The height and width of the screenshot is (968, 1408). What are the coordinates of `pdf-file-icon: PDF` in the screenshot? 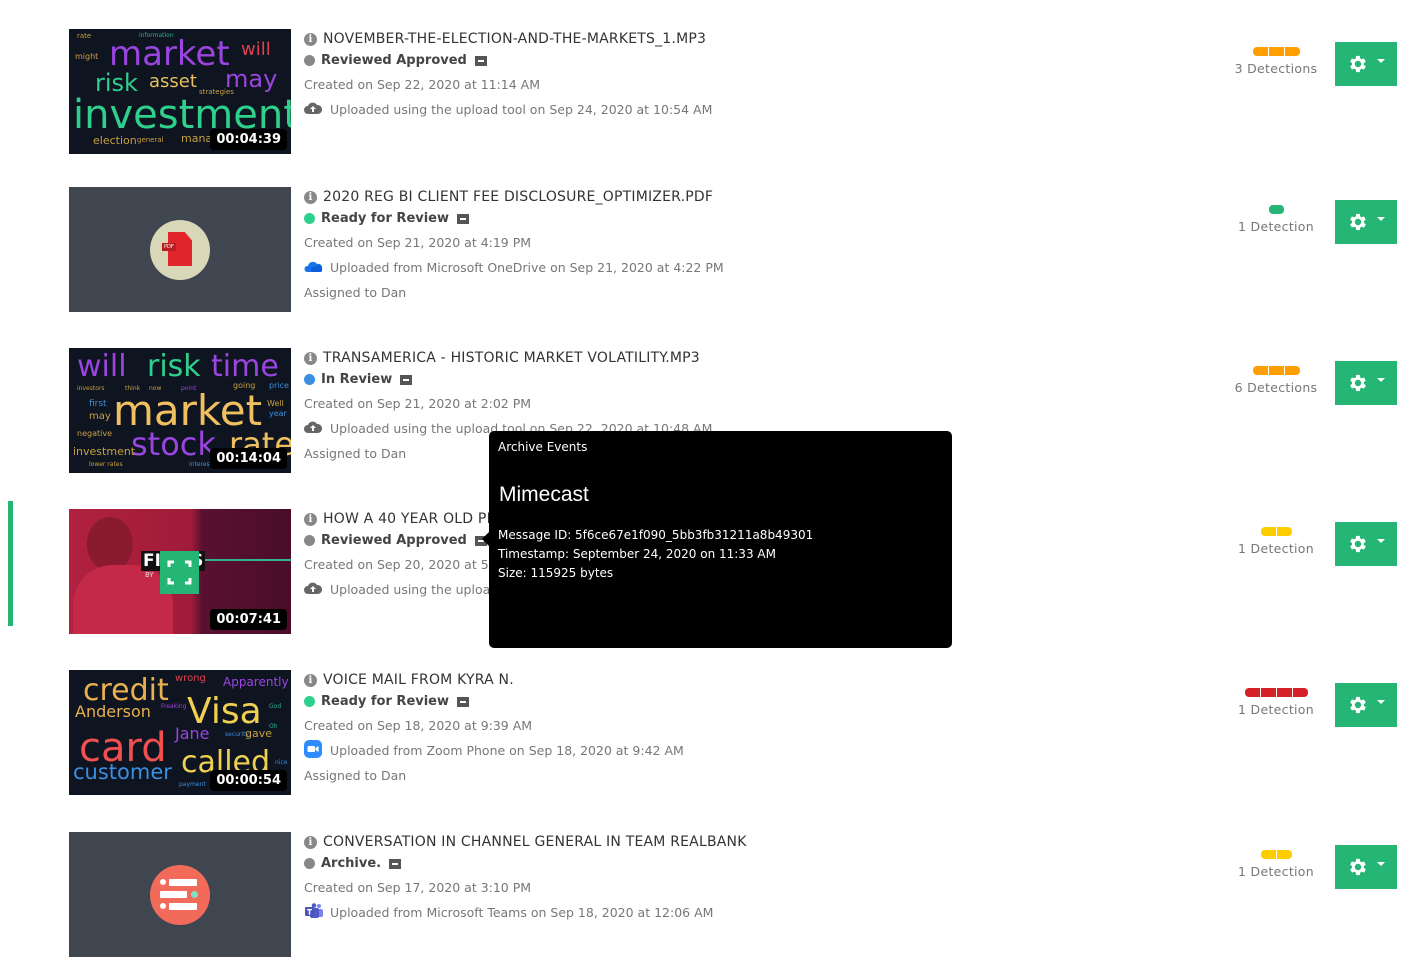 It's located at (180, 250).